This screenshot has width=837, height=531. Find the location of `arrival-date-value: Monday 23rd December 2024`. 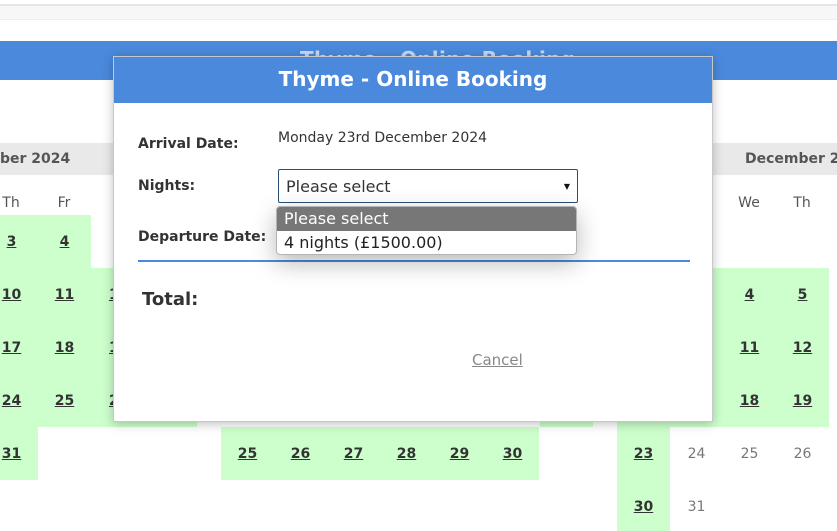

arrival-date-value: Monday 23rd December 2024 is located at coordinates (383, 138).